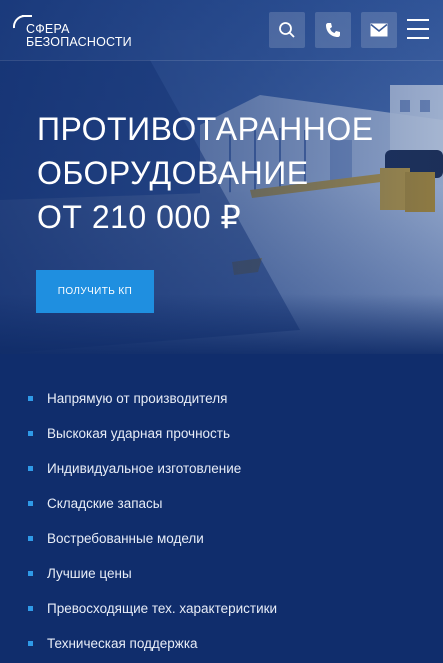  I want to click on feature-item: Техническая поддержка, so click(152, 643).